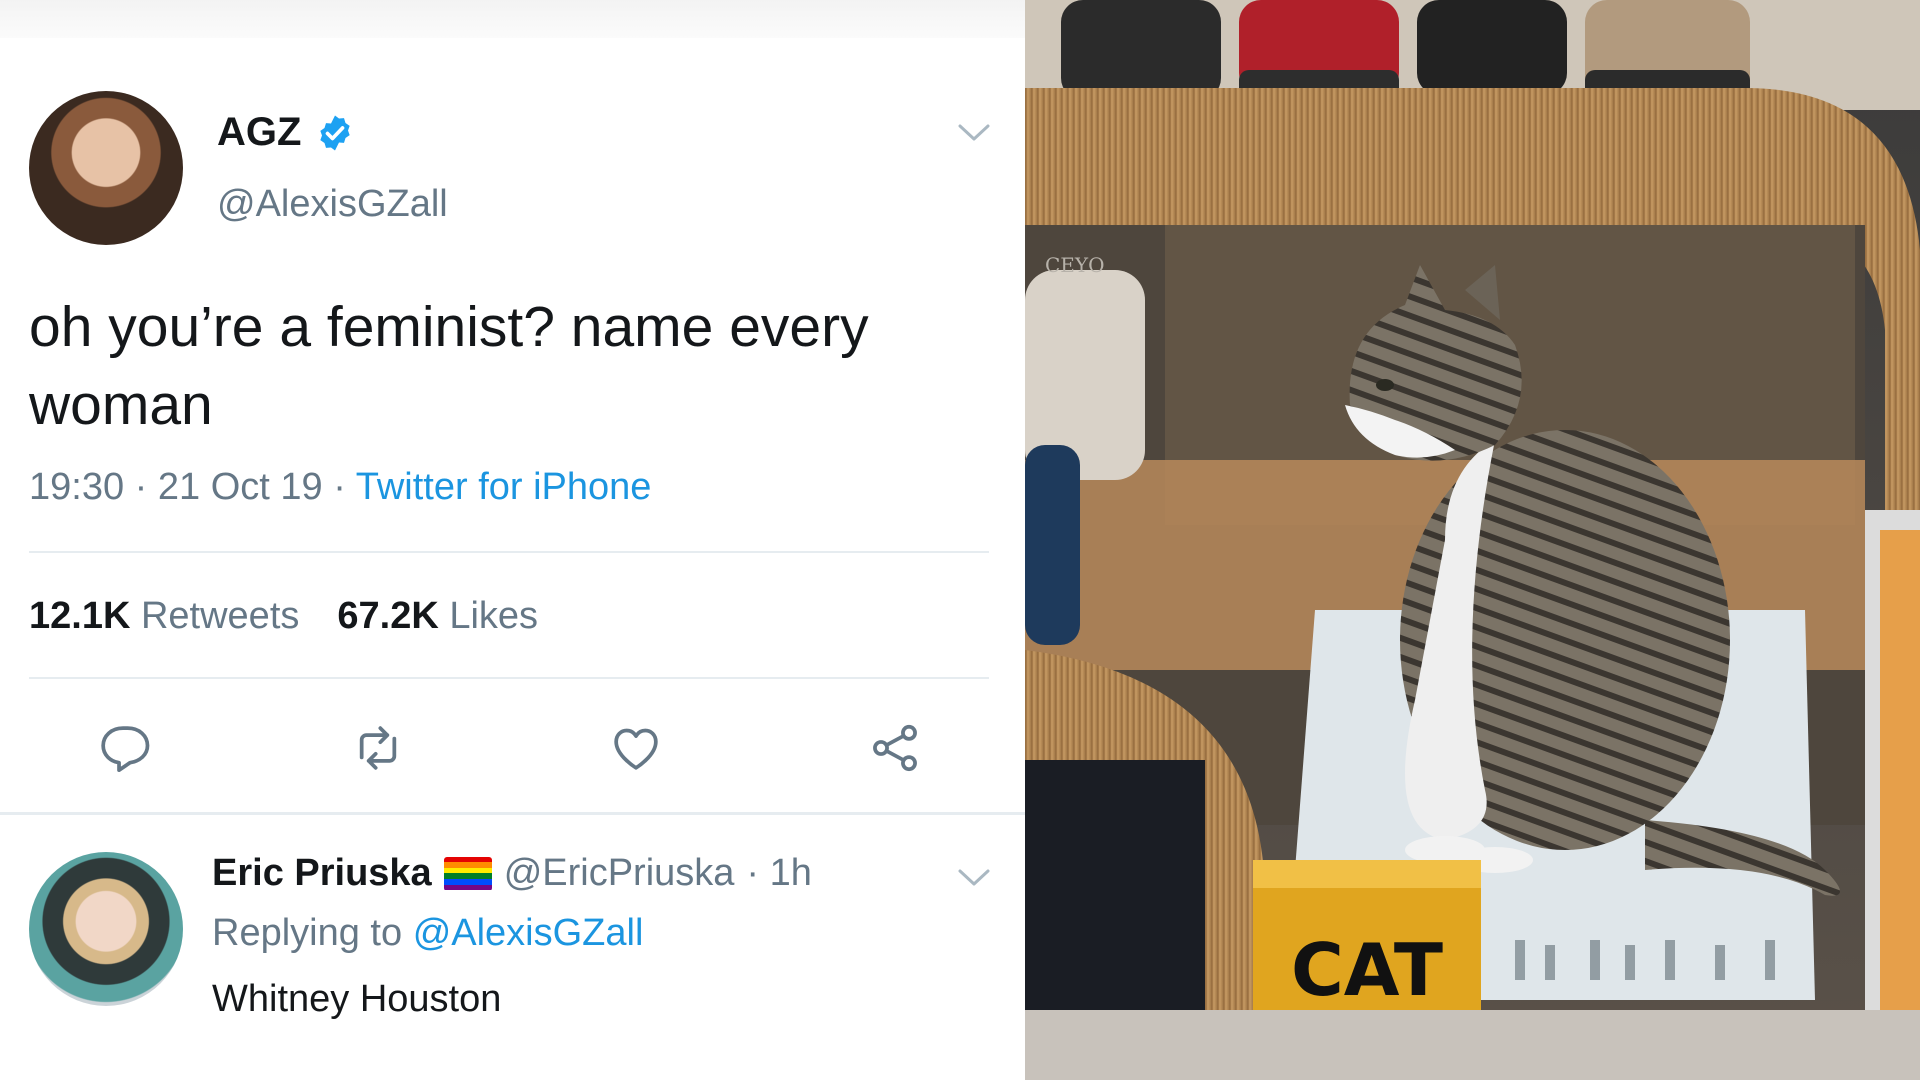 This screenshot has height=1080, width=1920. I want to click on reply-icon, so click(123, 748).